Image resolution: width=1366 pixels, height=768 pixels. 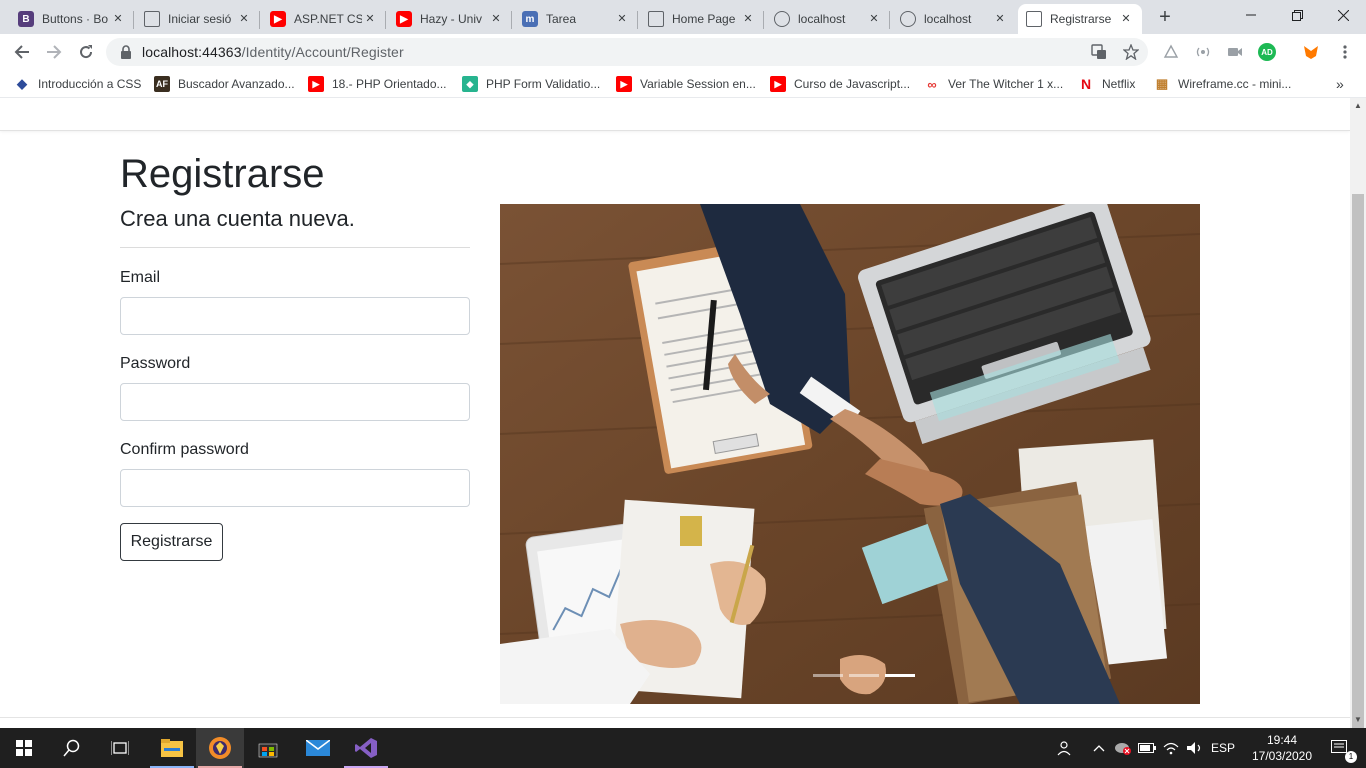 What do you see at coordinates (1123, 748) in the screenshot?
I see `network-error-icon` at bounding box center [1123, 748].